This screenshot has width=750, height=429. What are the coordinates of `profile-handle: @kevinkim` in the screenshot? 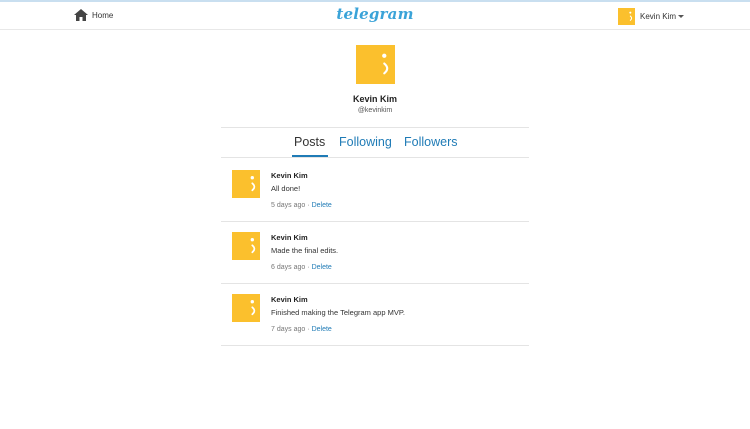 It's located at (375, 110).